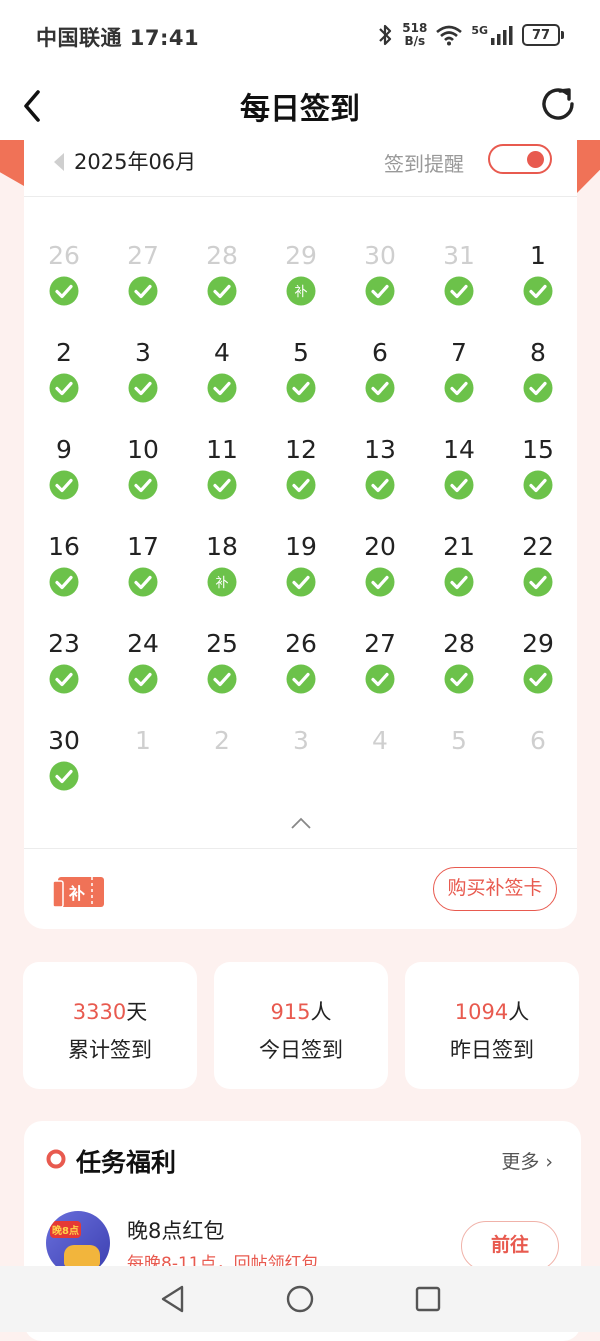  What do you see at coordinates (173, 1299) in the screenshot?
I see `nav-back-icon` at bounding box center [173, 1299].